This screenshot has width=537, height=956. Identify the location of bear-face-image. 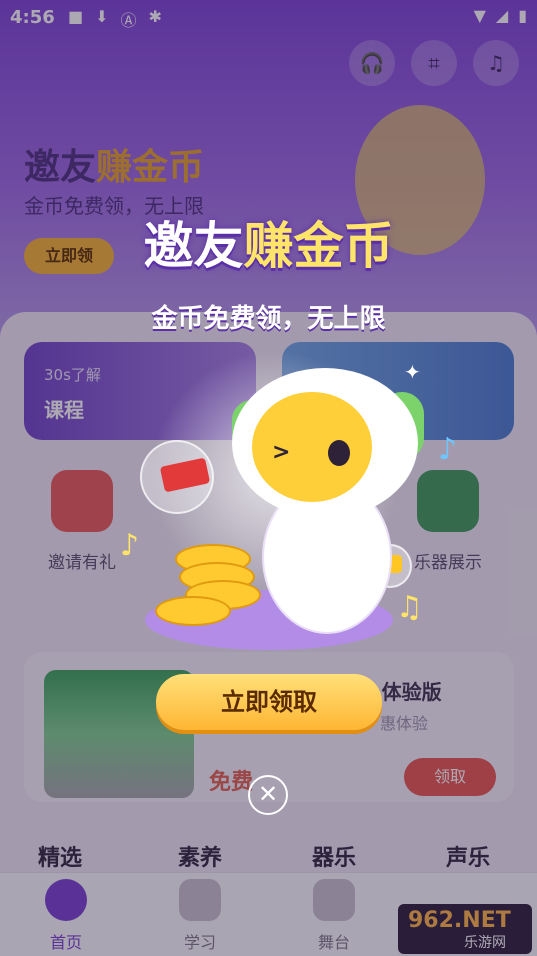
(312, 447).